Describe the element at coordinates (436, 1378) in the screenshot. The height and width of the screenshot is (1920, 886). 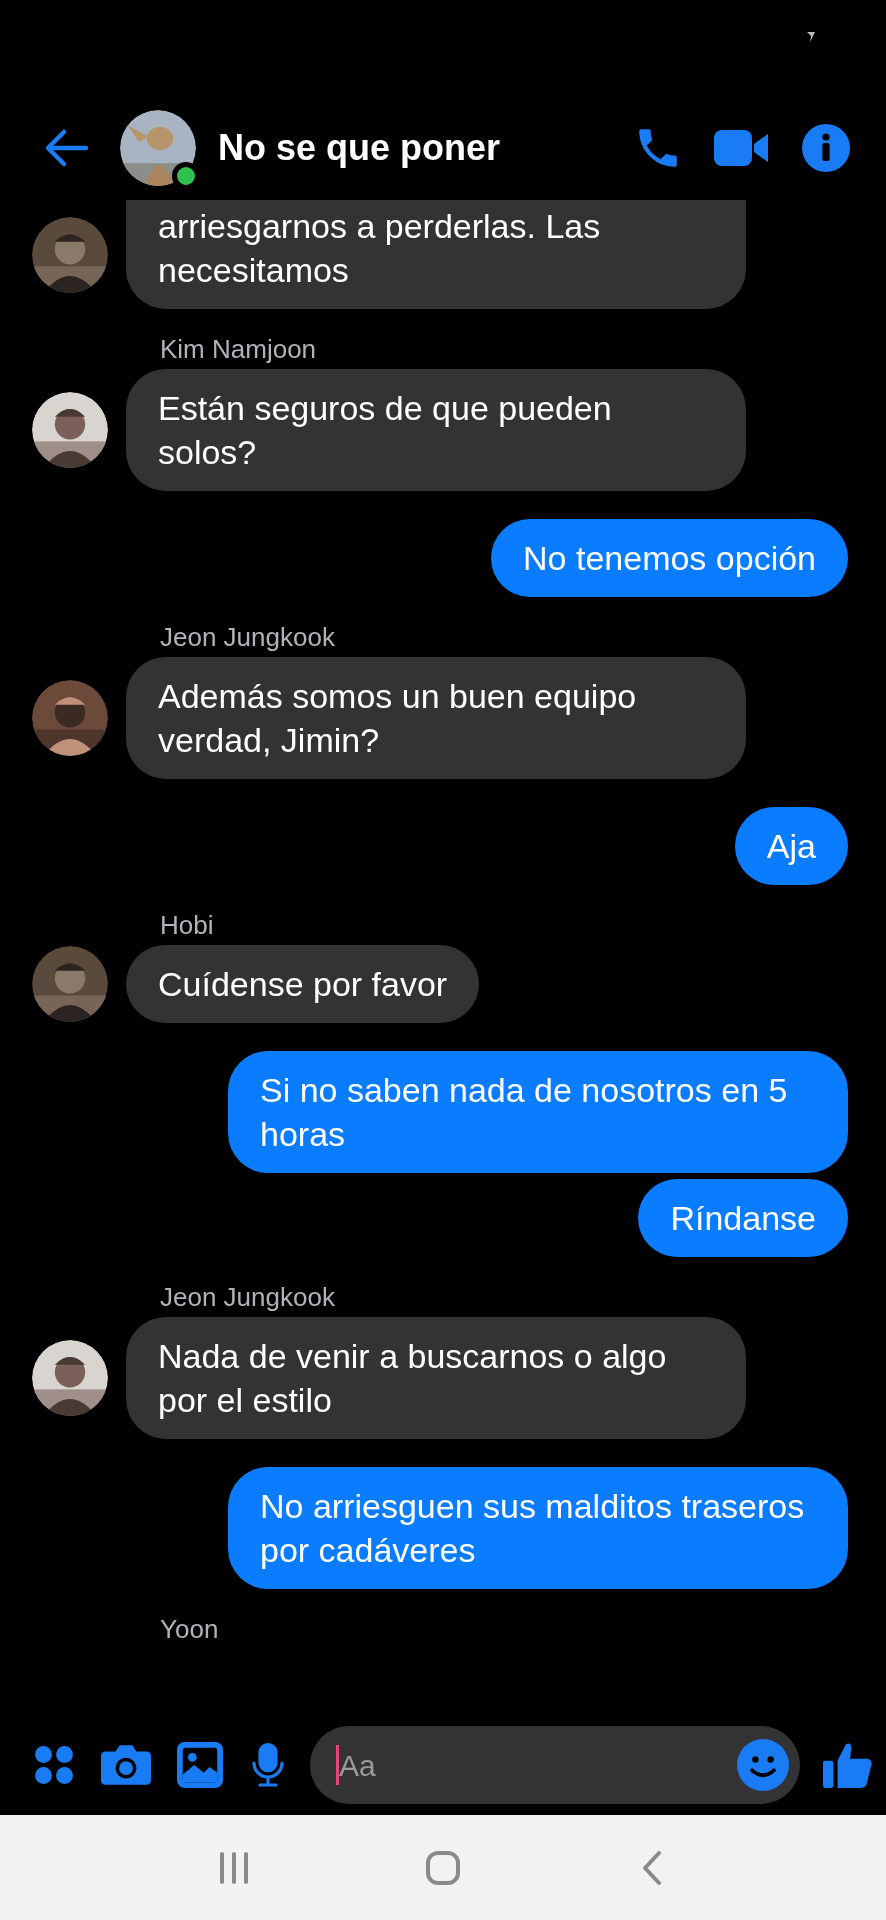
I see `received-message: Nada de venir a buscarnos o algo por el estilo` at that location.